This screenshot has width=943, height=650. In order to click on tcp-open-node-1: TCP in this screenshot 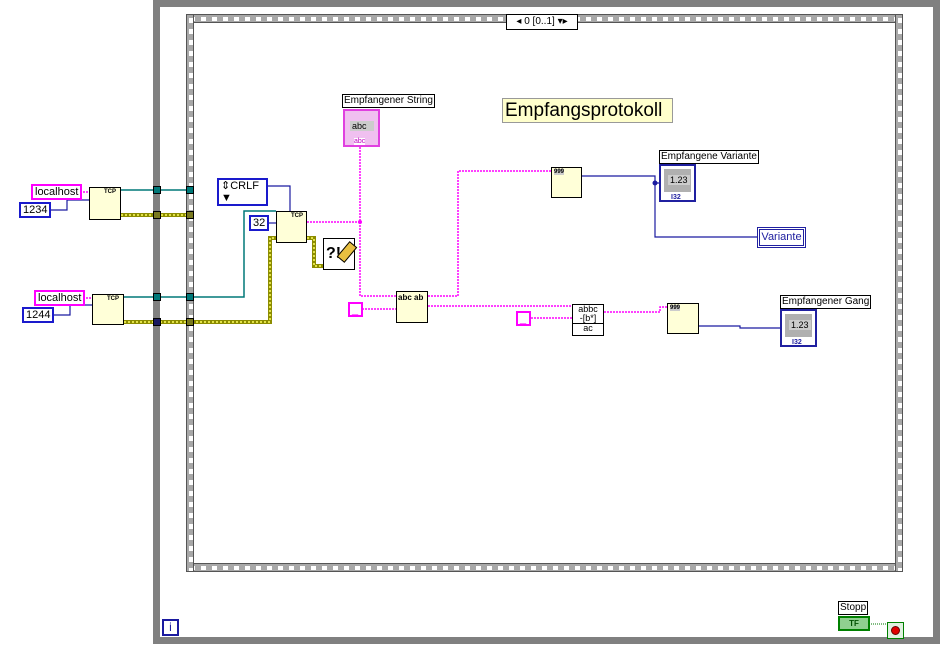, I will do `click(105, 203)`.